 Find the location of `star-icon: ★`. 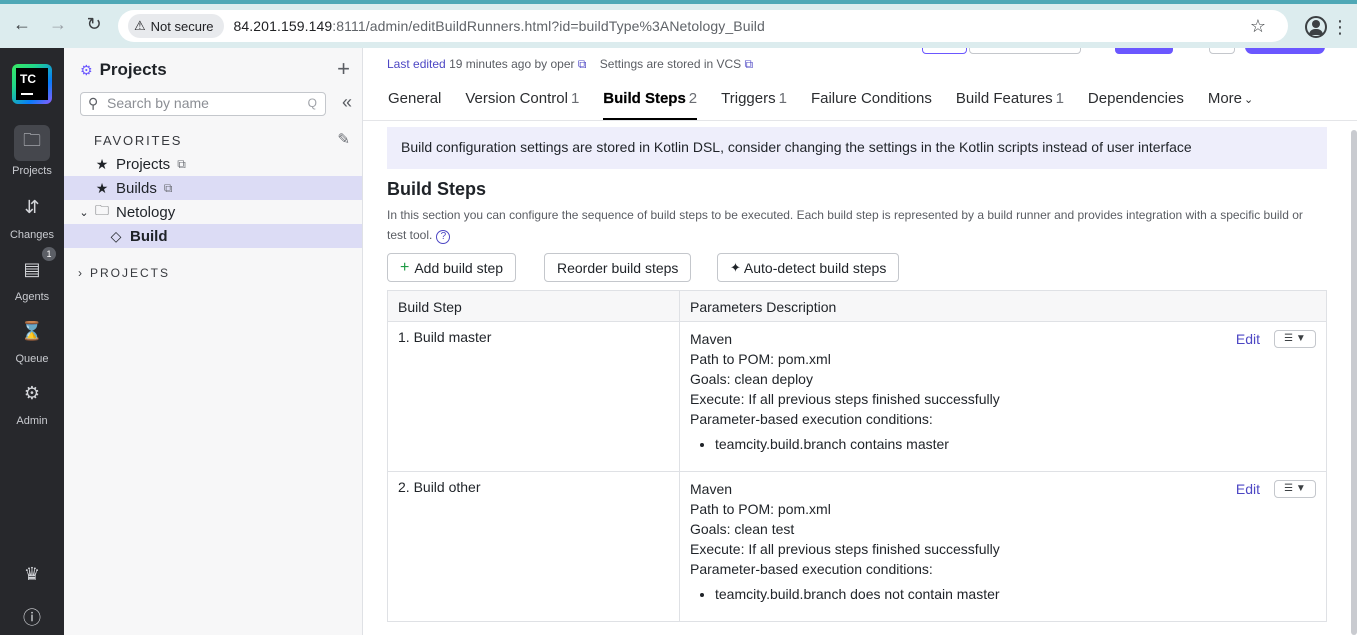

star-icon: ★ is located at coordinates (102, 163).